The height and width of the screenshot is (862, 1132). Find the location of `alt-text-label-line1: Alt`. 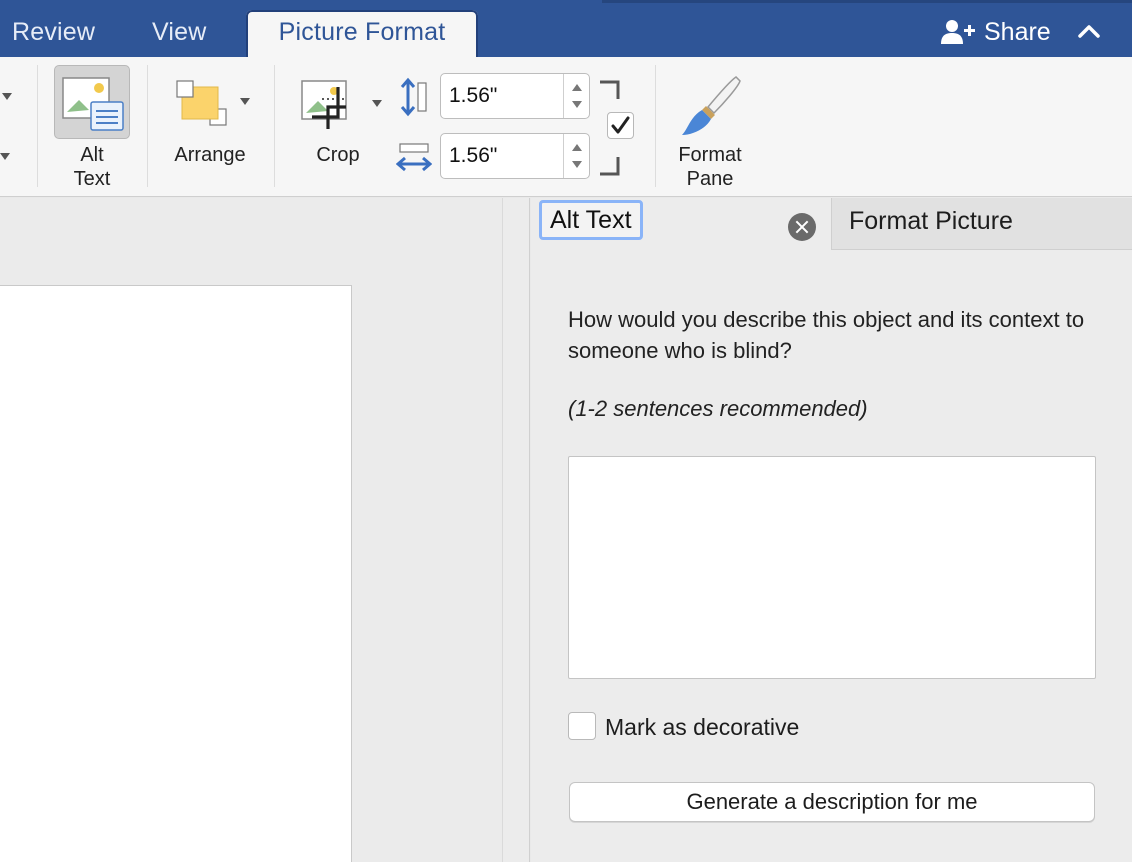

alt-text-label-line1: Alt is located at coordinates (92, 155).